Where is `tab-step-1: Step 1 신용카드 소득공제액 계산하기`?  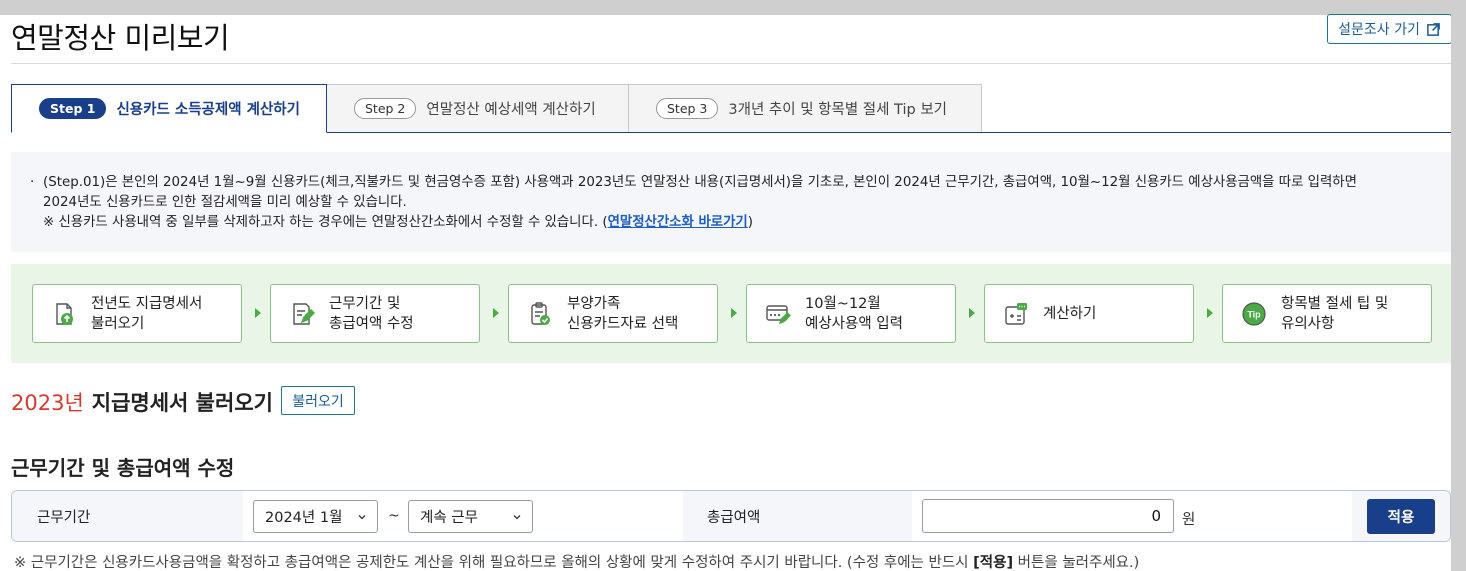
tab-step-1: Step 1 신용카드 소득공제액 계산하기 is located at coordinates (169, 108).